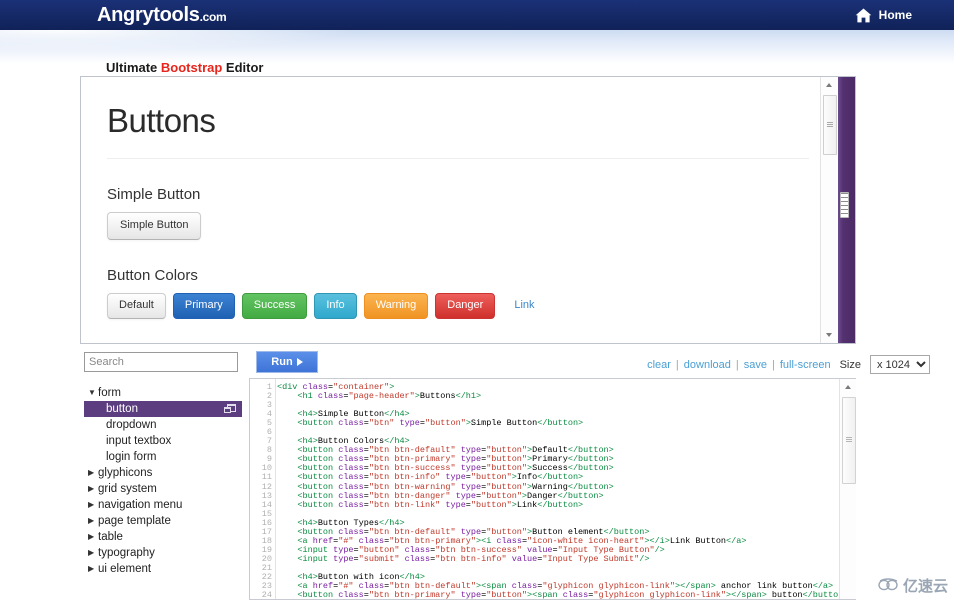 This screenshot has height=600, width=954. I want to click on tree-group-form: ▼ form, so click(163, 393).